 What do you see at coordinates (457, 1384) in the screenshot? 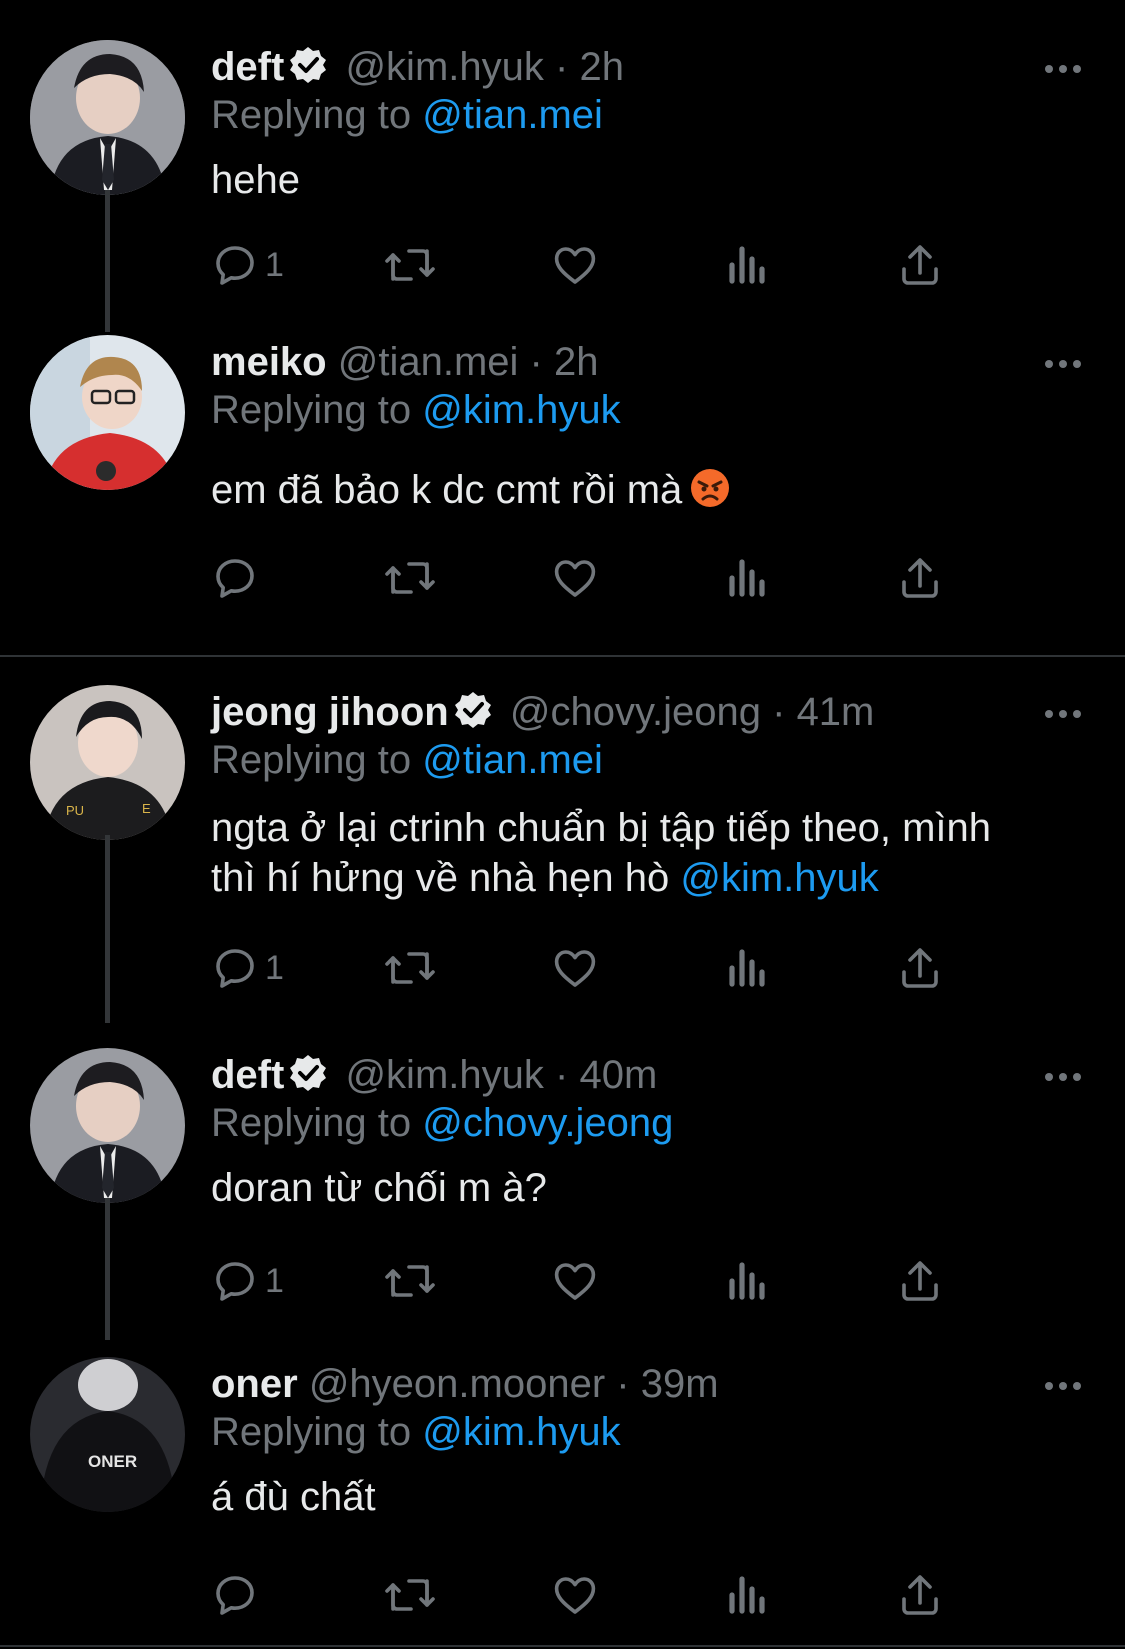
I see `handle: @hyeon.mooner` at bounding box center [457, 1384].